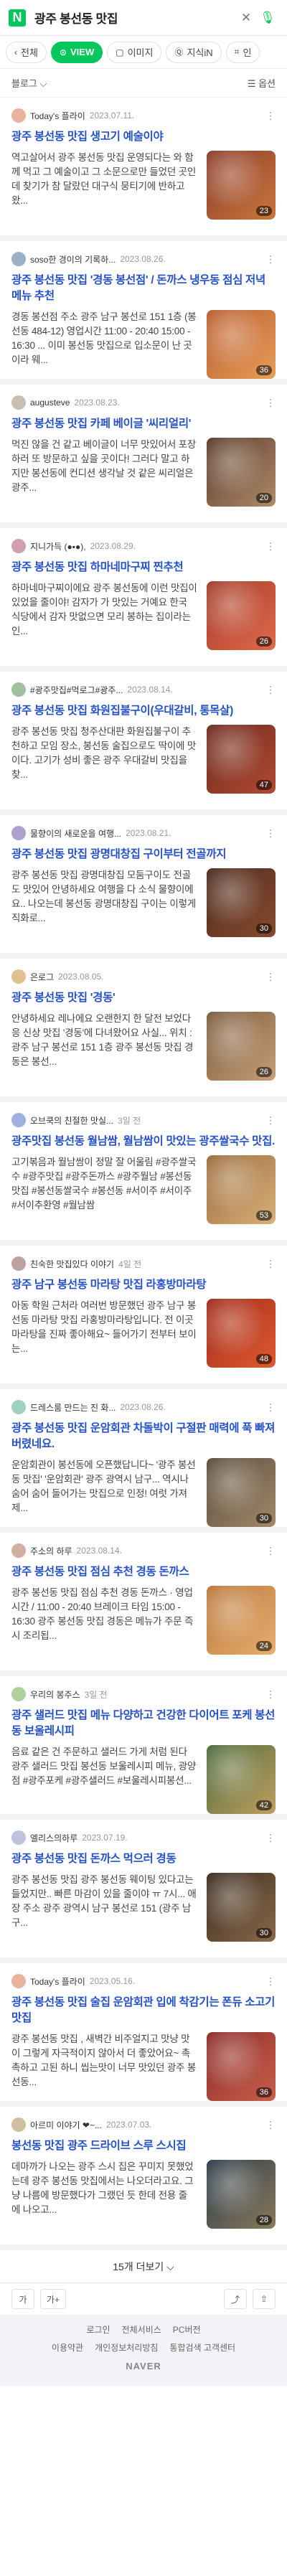  Describe the element at coordinates (143, 711) in the screenshot. I see `post-title: 광주 봉선동 맛집 화원집불구이(우대갈비, 통목살)` at that location.